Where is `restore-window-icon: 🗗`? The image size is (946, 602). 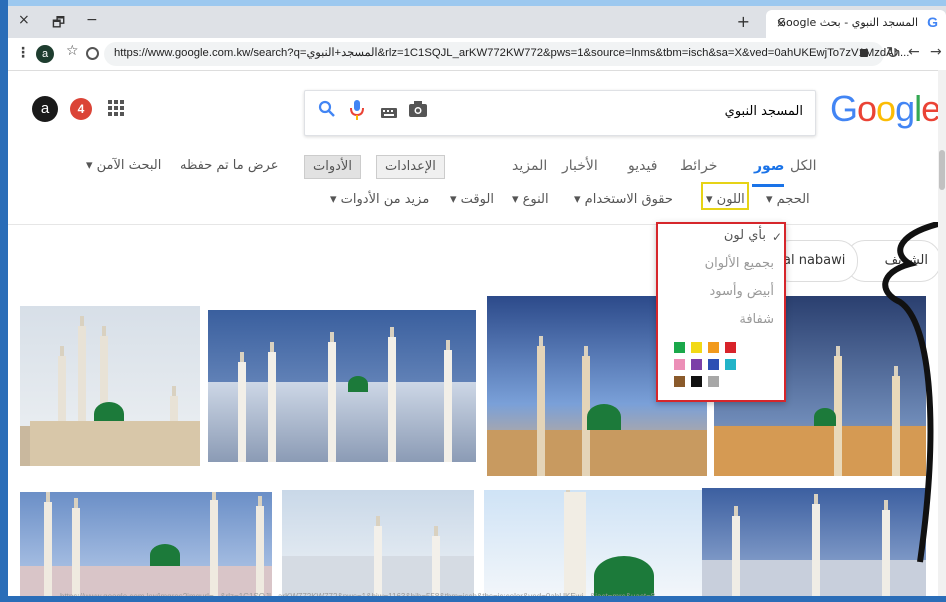
restore-window-icon: 🗗 is located at coordinates (58, 24).